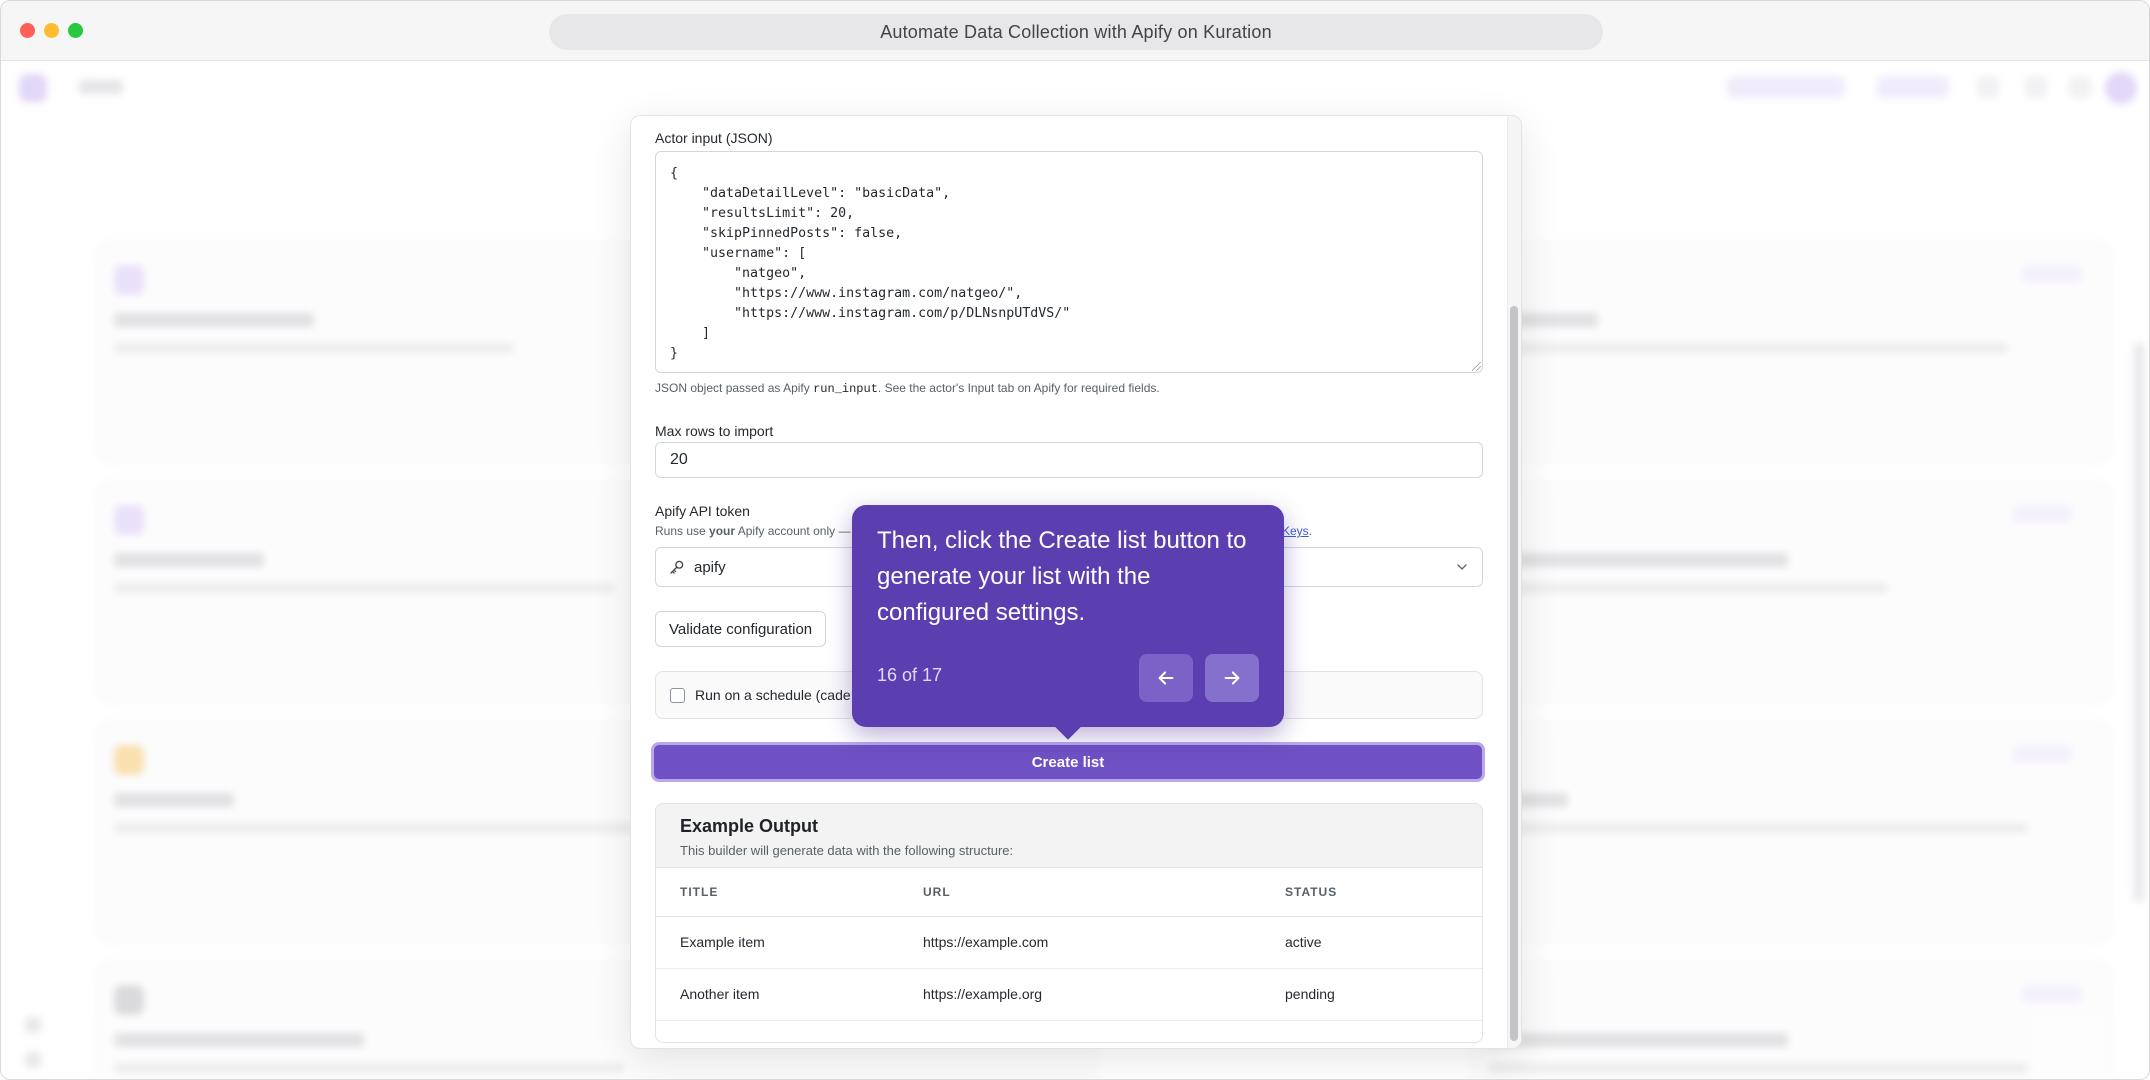 The width and height of the screenshot is (2150, 1080). What do you see at coordinates (27, 30) in the screenshot?
I see `close-window-button` at bounding box center [27, 30].